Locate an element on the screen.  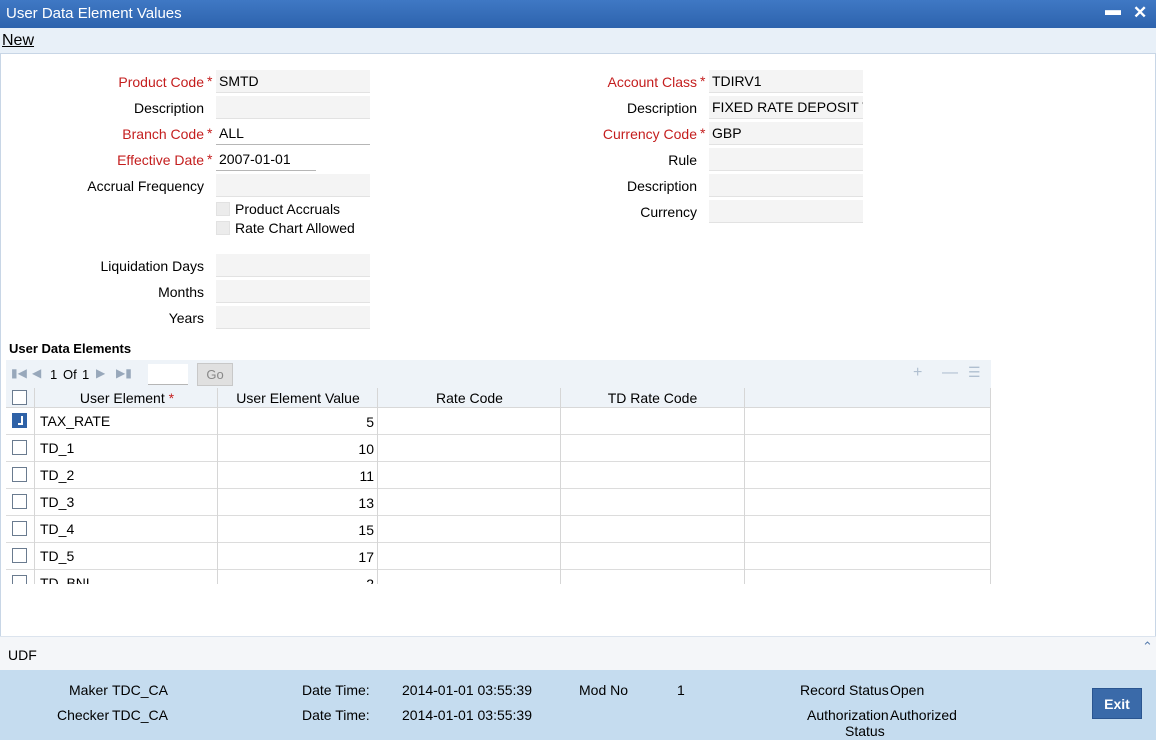
description-field is located at coordinates (293, 107).